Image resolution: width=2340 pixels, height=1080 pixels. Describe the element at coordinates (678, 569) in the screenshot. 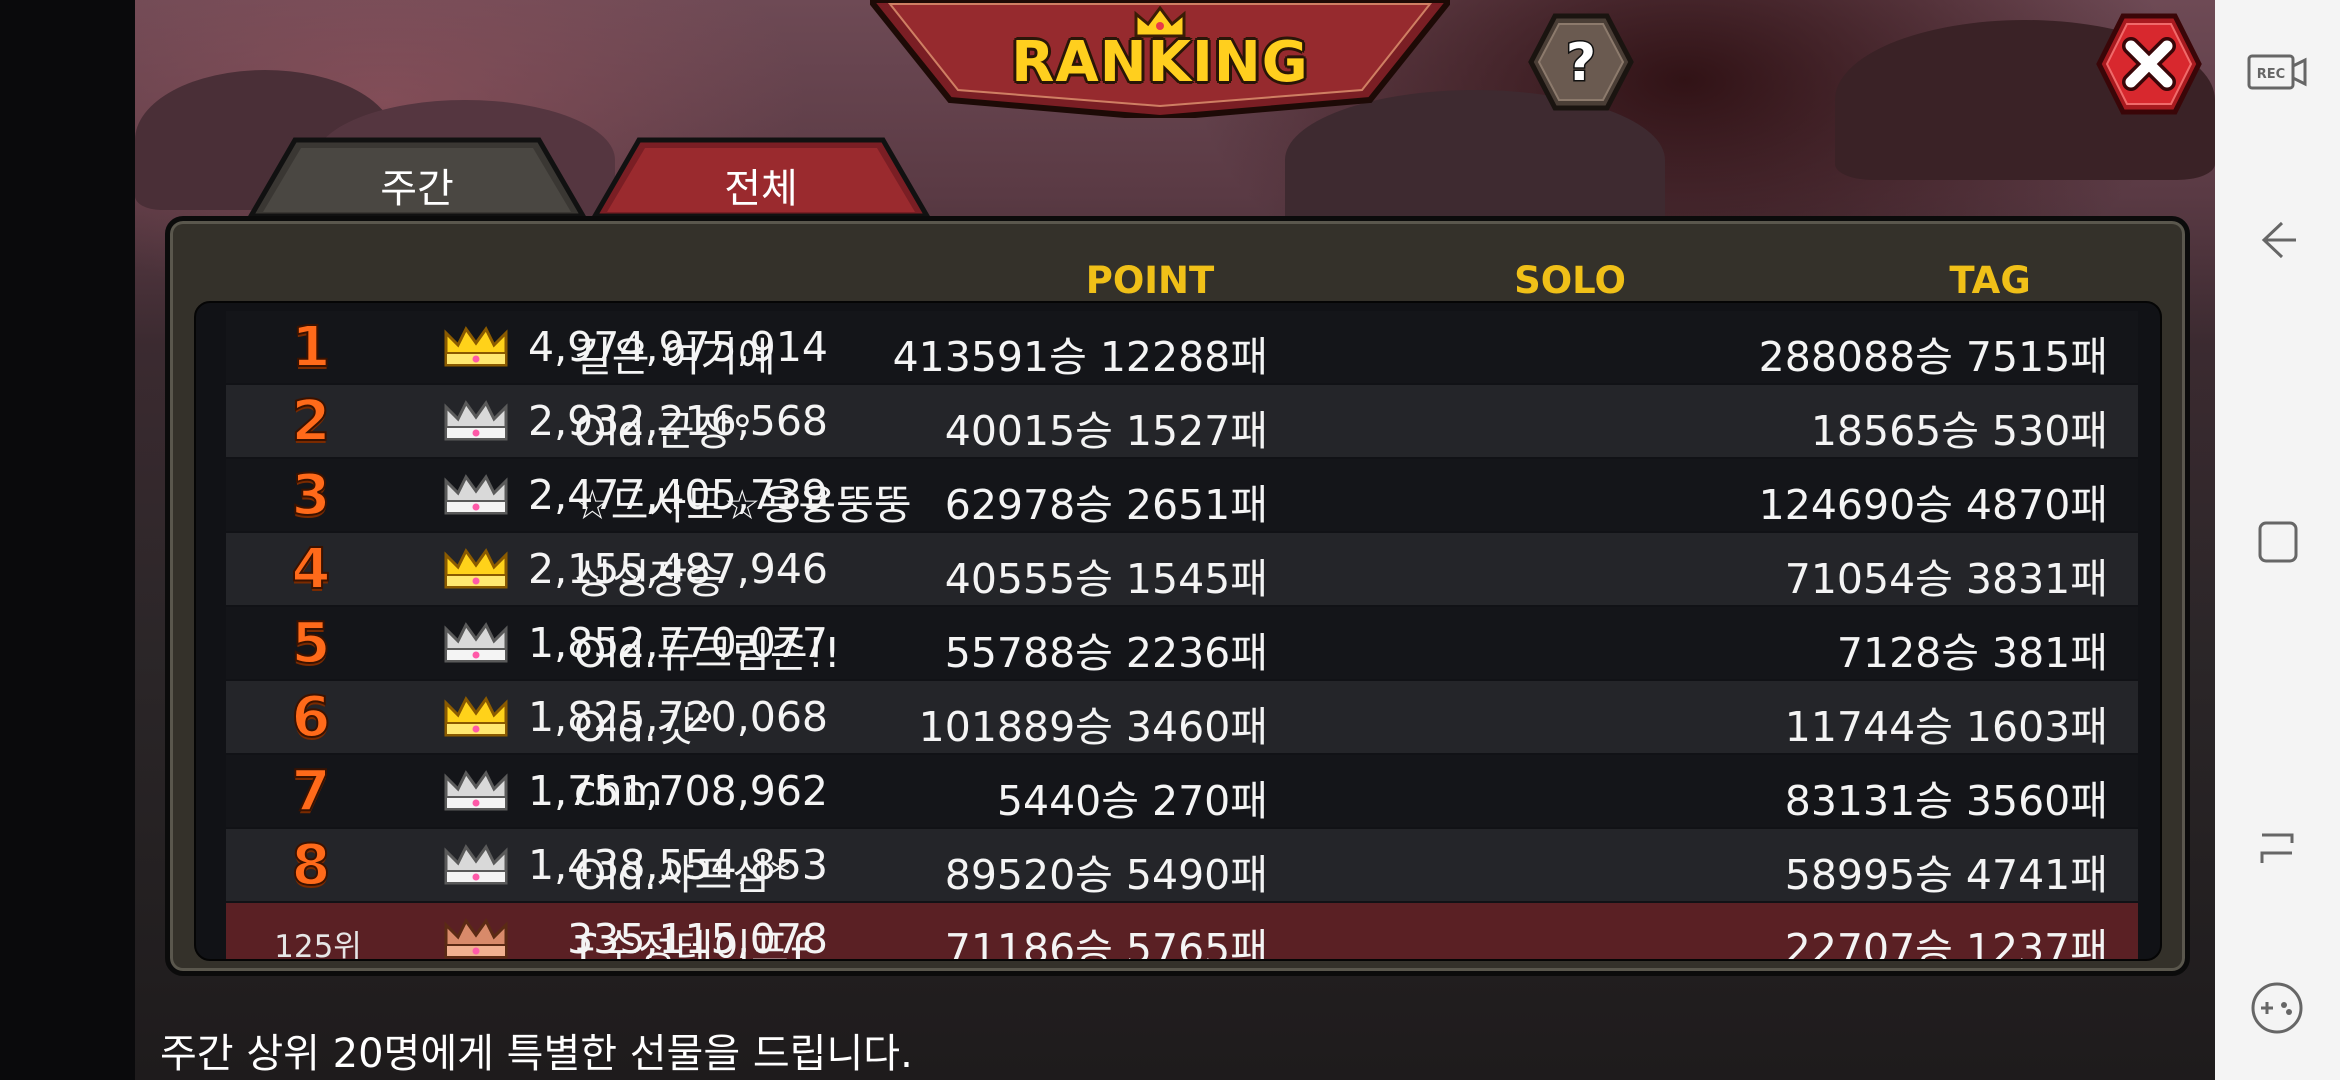

I see `player-point: 2,155,487,946` at that location.